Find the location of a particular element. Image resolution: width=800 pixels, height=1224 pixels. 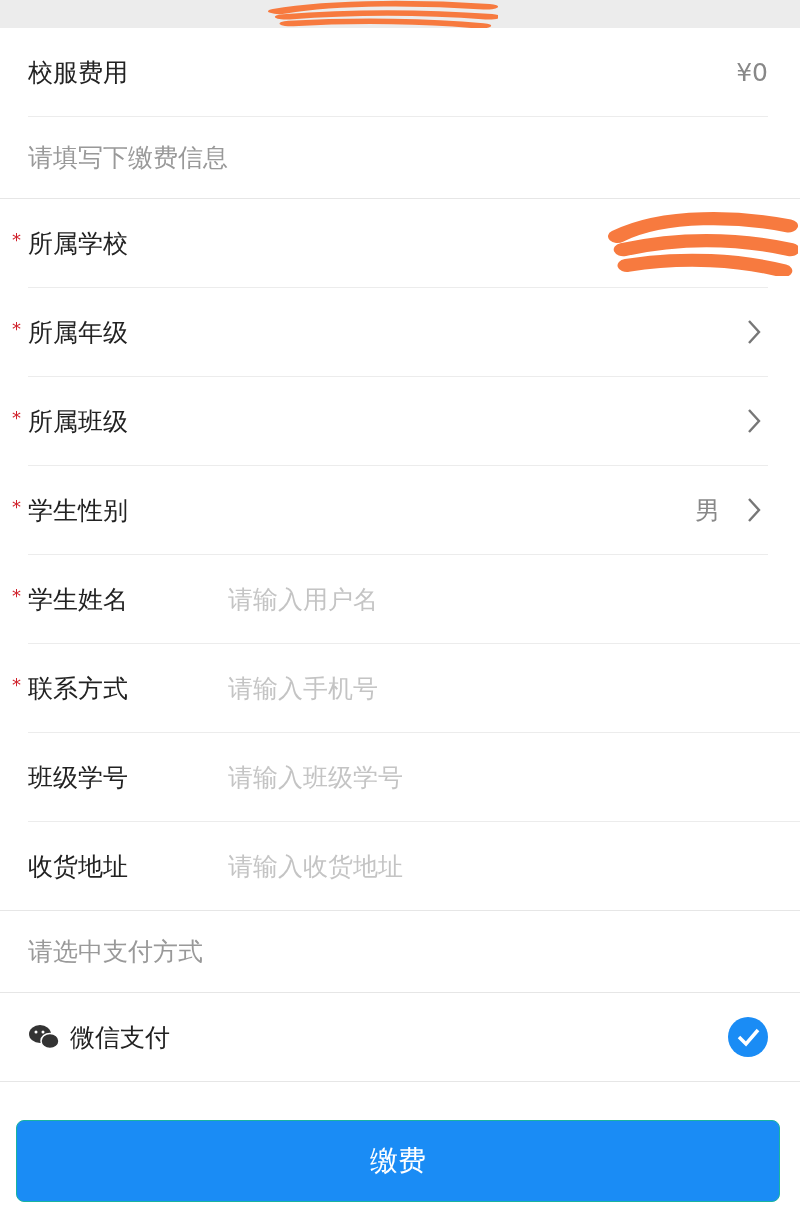

section-header: 请选中支付方式 is located at coordinates (115, 952).